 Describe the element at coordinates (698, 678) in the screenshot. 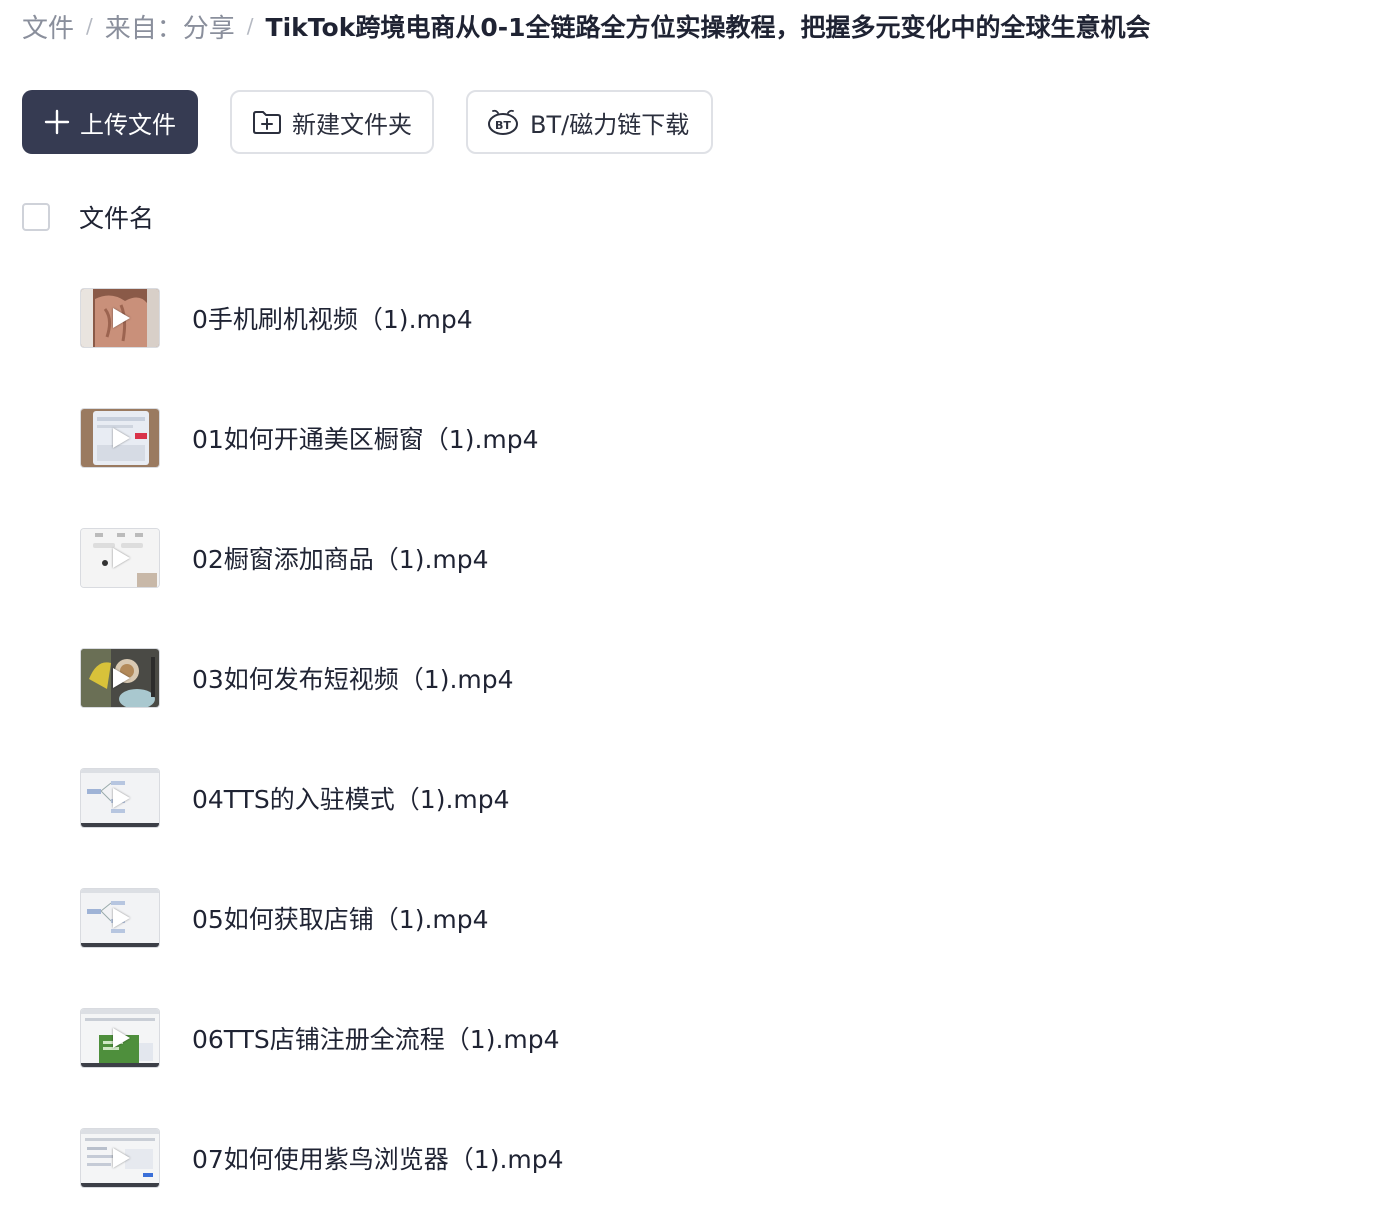

I see `file-row: 03如何发布短视频（1).mp4` at that location.